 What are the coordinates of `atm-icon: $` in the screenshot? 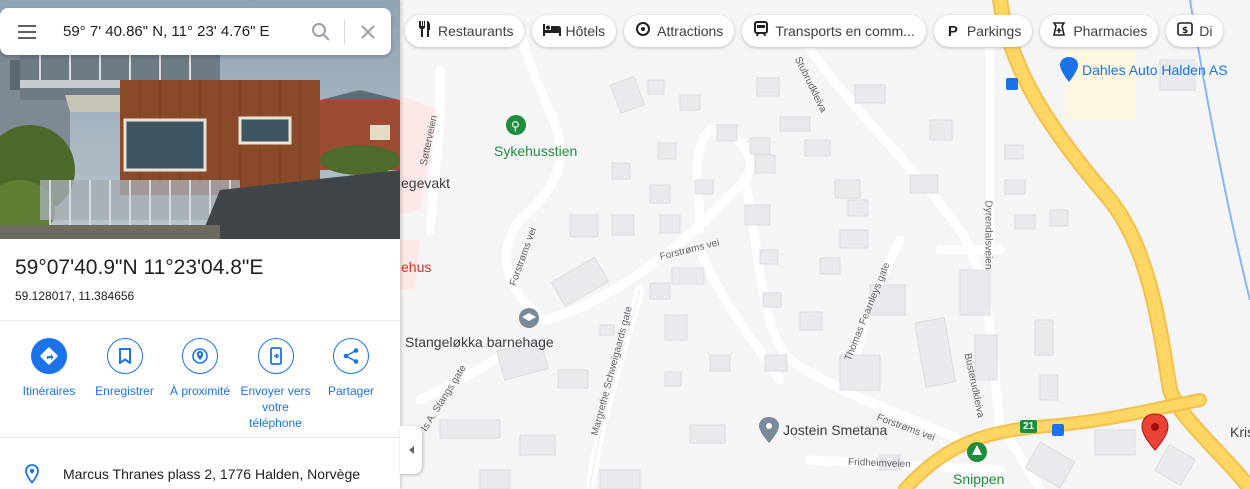 It's located at (1185, 31).